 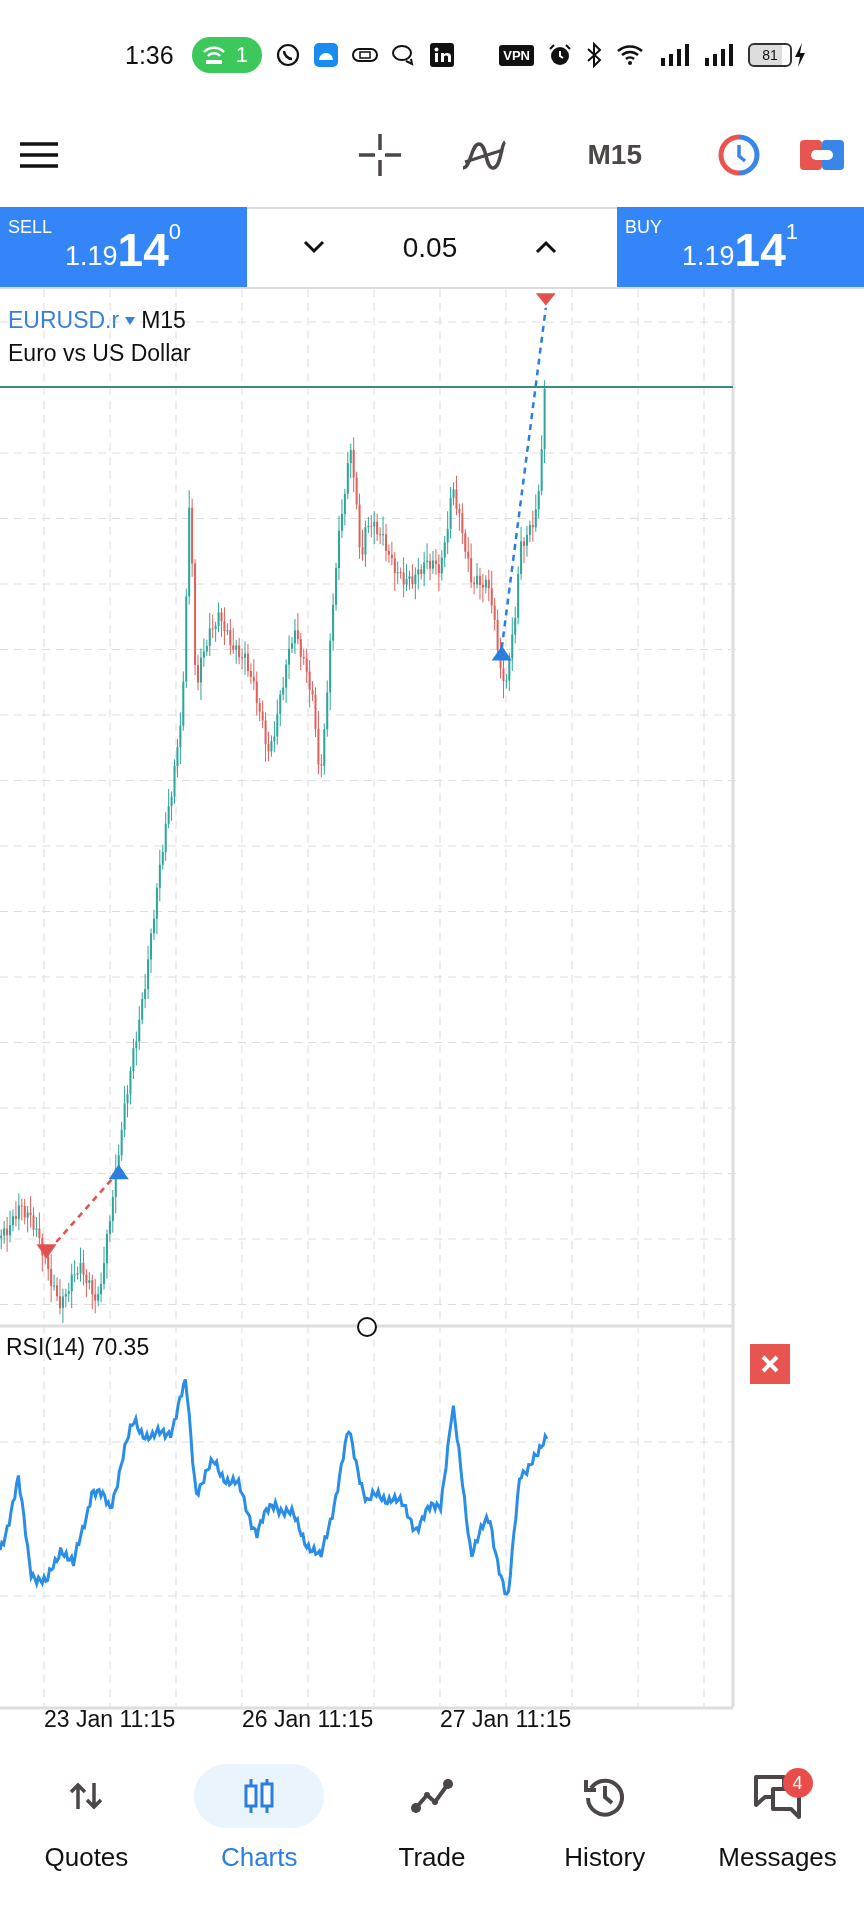 What do you see at coordinates (605, 1840) in the screenshot?
I see `nav-tab: History` at bounding box center [605, 1840].